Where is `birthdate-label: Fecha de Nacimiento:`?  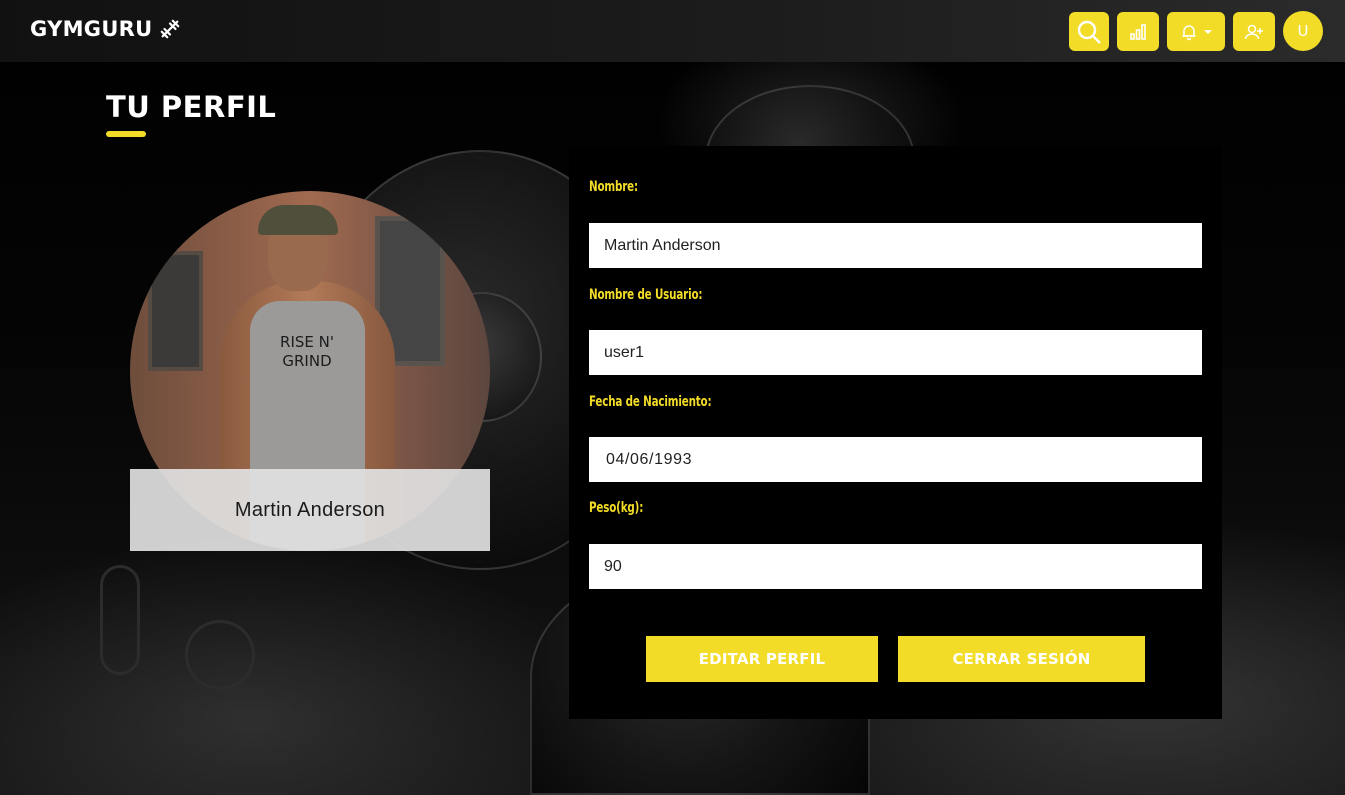
birthdate-label: Fecha de Nacimiento: is located at coordinates (650, 402).